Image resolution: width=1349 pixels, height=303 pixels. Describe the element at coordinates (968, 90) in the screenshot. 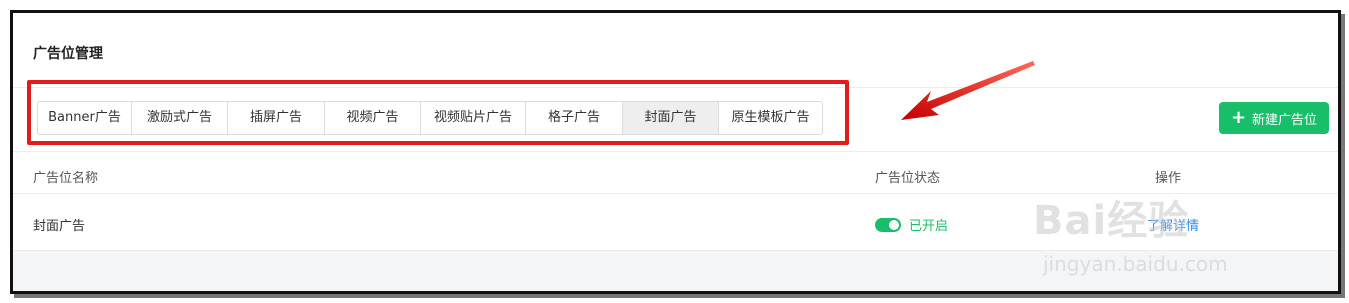

I see `annotation-arrow-icon` at that location.